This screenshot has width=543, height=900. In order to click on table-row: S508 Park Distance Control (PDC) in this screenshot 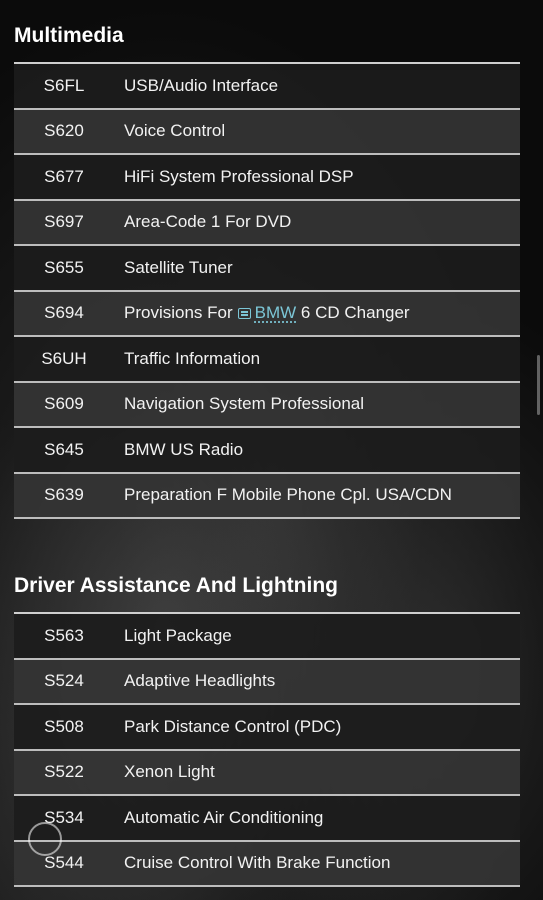, I will do `click(267, 728)`.